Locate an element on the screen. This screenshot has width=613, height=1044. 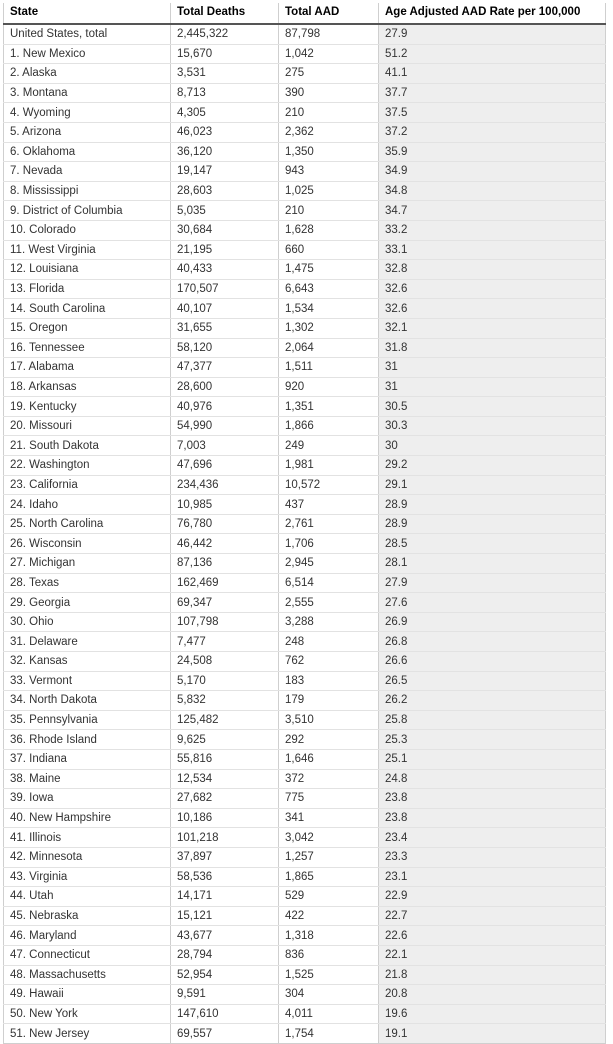
cell-total-deaths: 40,433 is located at coordinates (224, 269).